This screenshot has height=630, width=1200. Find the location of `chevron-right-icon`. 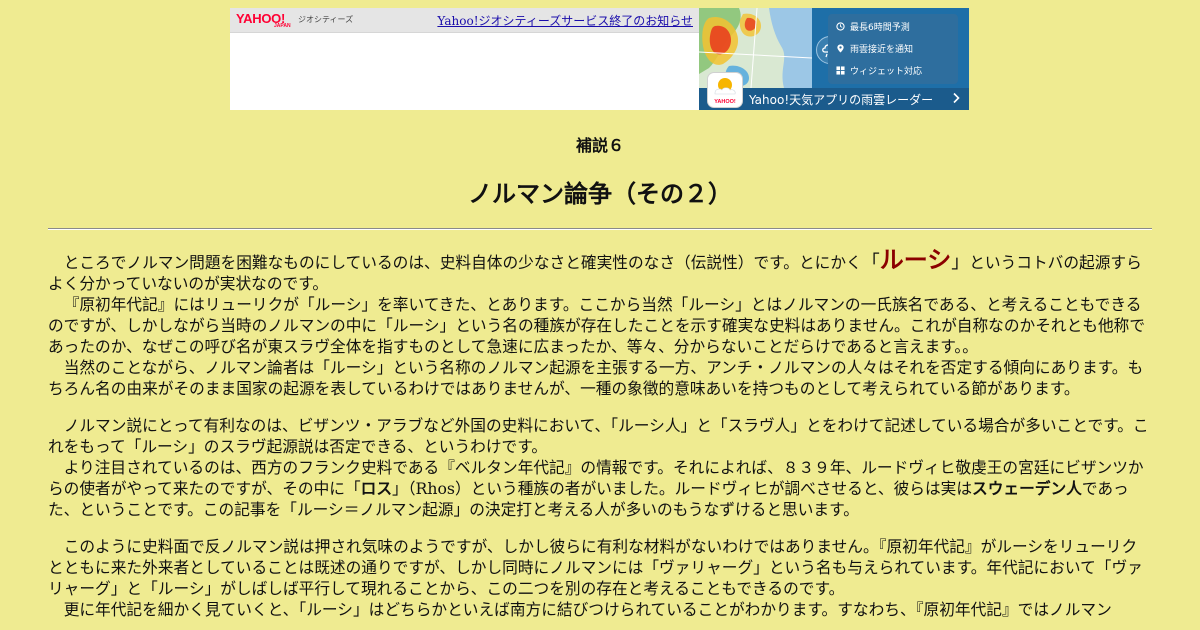

chevron-right-icon is located at coordinates (956, 98).